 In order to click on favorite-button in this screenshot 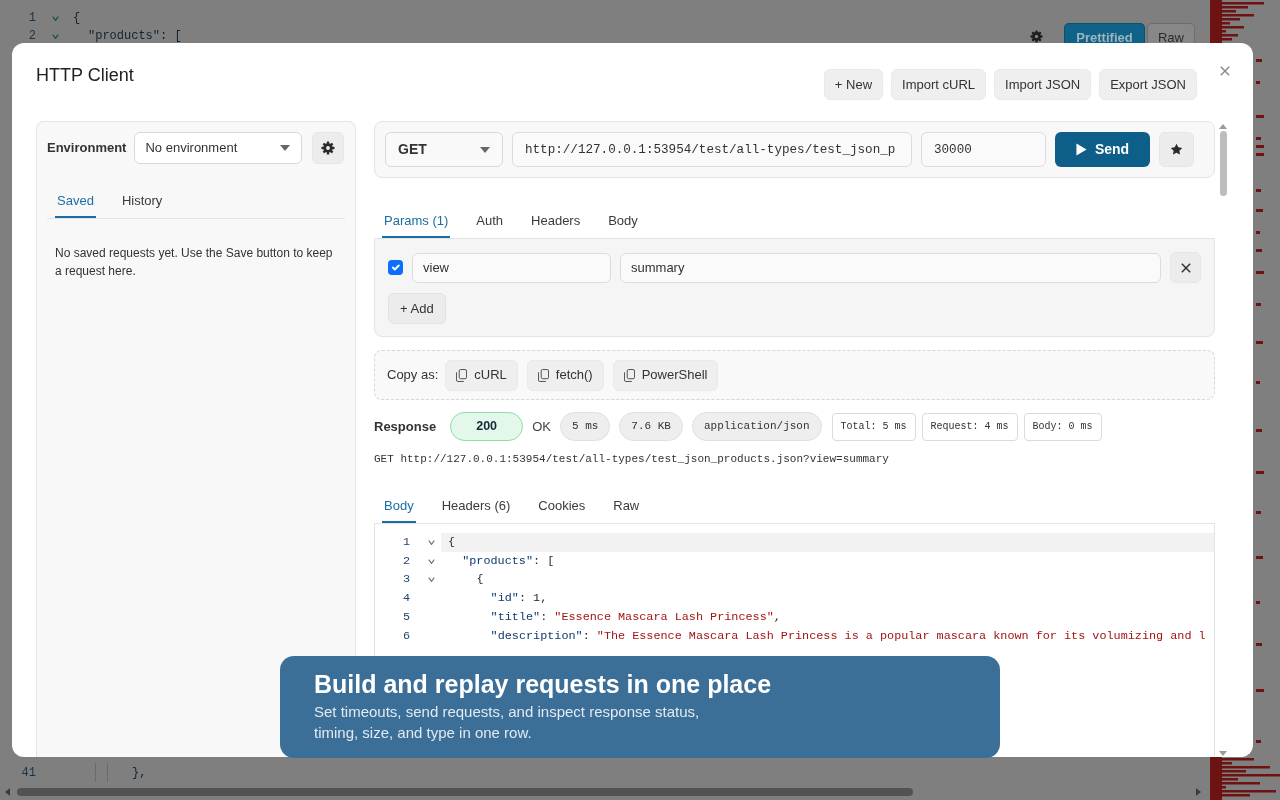, I will do `click(1176, 149)`.